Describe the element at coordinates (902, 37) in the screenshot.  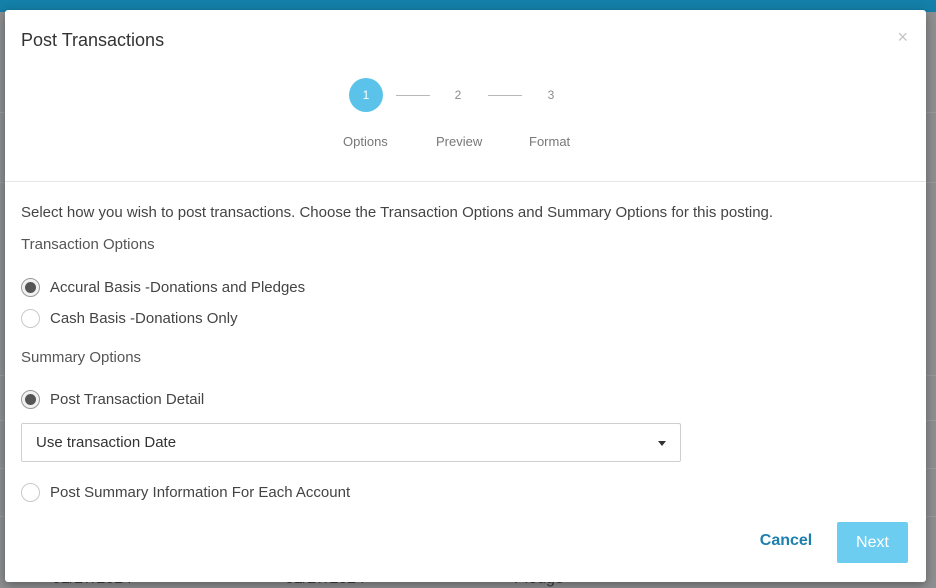
I see `close-icon: ×` at that location.